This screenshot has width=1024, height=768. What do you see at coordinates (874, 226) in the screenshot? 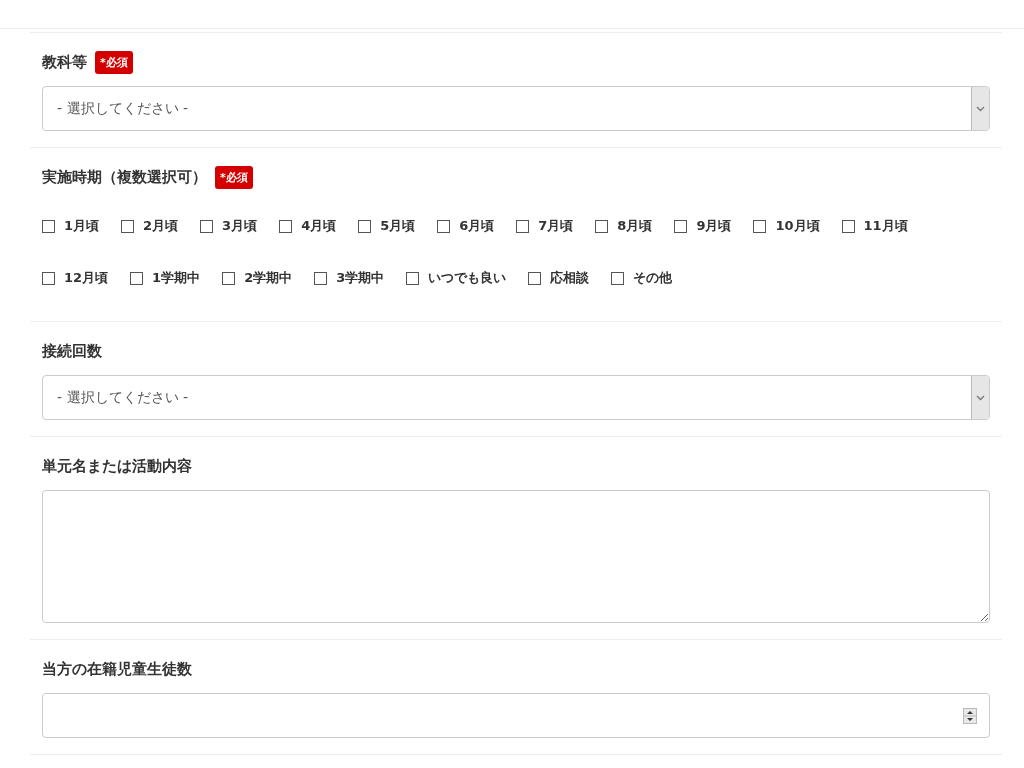
I see `checkbox-option: 11月頃` at bounding box center [874, 226].